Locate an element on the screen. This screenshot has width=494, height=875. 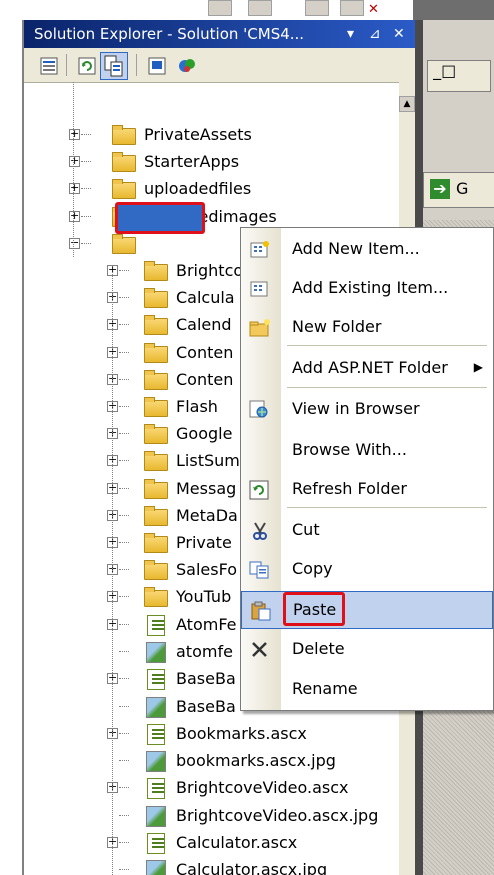
tree-row: + PrivateAssets is located at coordinates (211, 135).